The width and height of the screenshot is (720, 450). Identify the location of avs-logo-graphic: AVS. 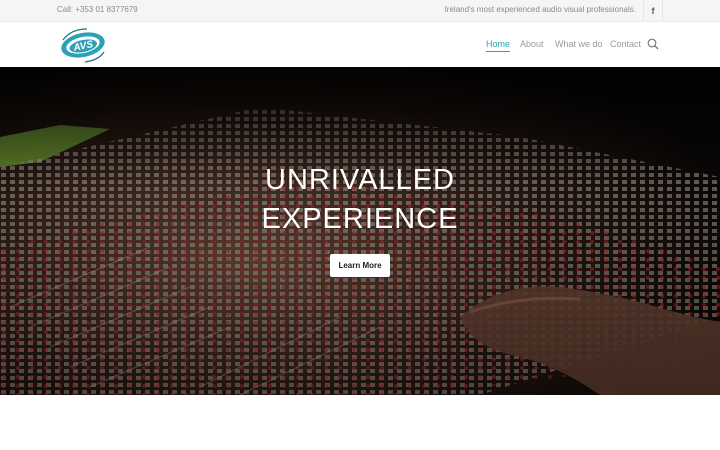
(83, 45).